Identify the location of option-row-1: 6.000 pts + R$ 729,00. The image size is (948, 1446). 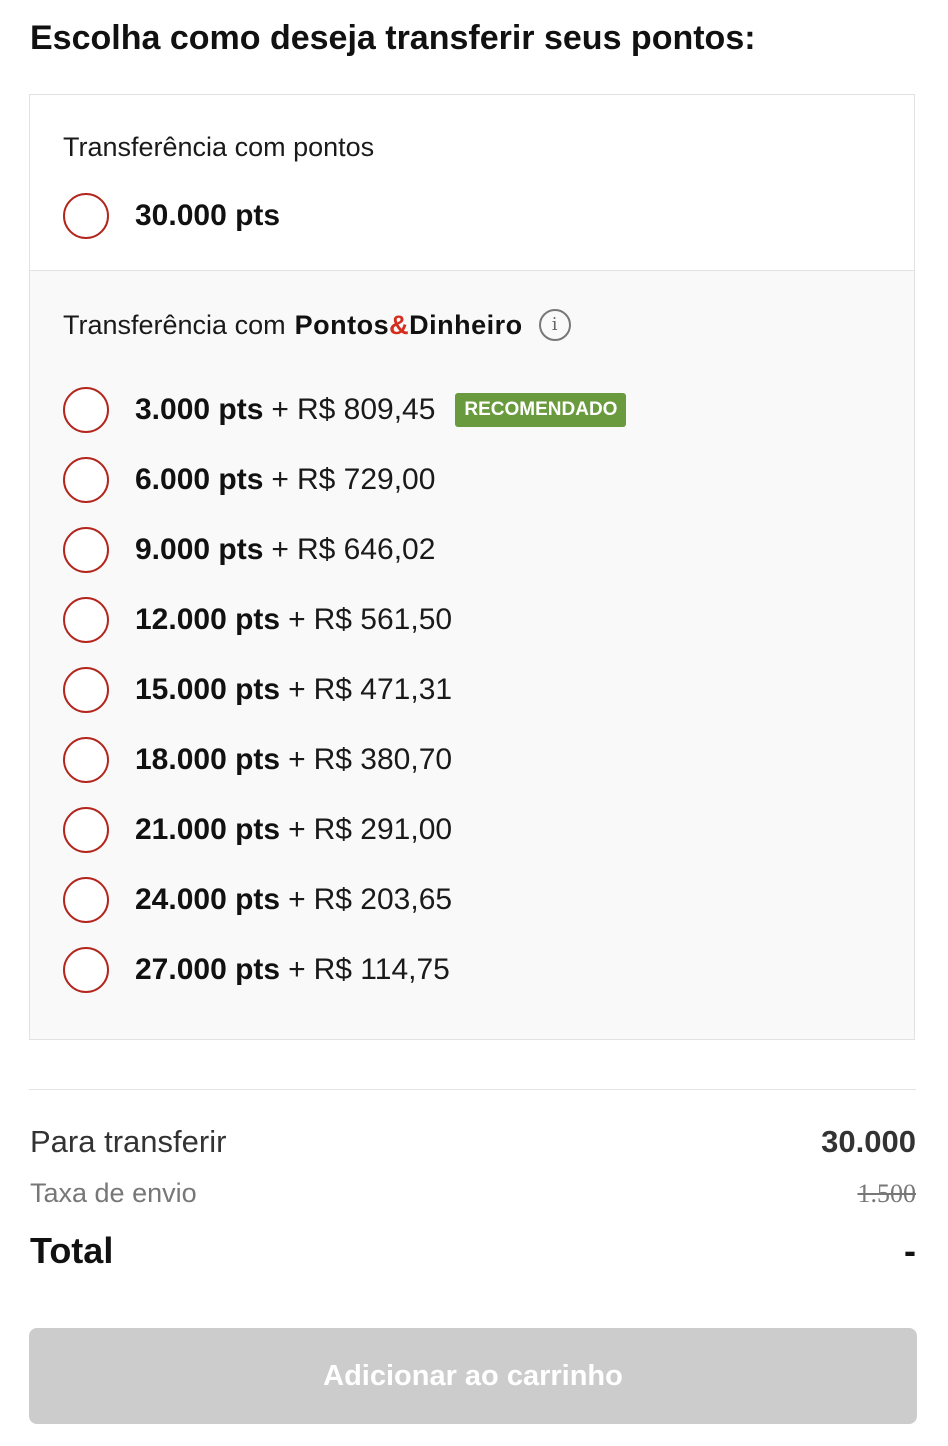
(249, 480).